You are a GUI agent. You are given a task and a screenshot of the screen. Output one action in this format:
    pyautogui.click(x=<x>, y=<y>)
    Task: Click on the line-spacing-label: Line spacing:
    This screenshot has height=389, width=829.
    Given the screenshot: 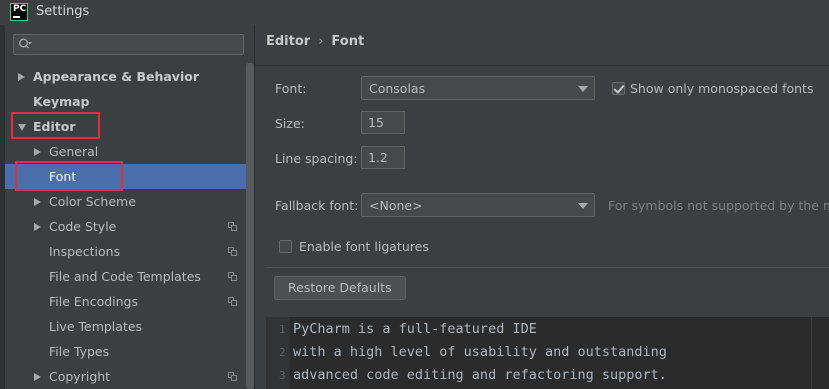 What is the action you would take?
    pyautogui.click(x=316, y=158)
    